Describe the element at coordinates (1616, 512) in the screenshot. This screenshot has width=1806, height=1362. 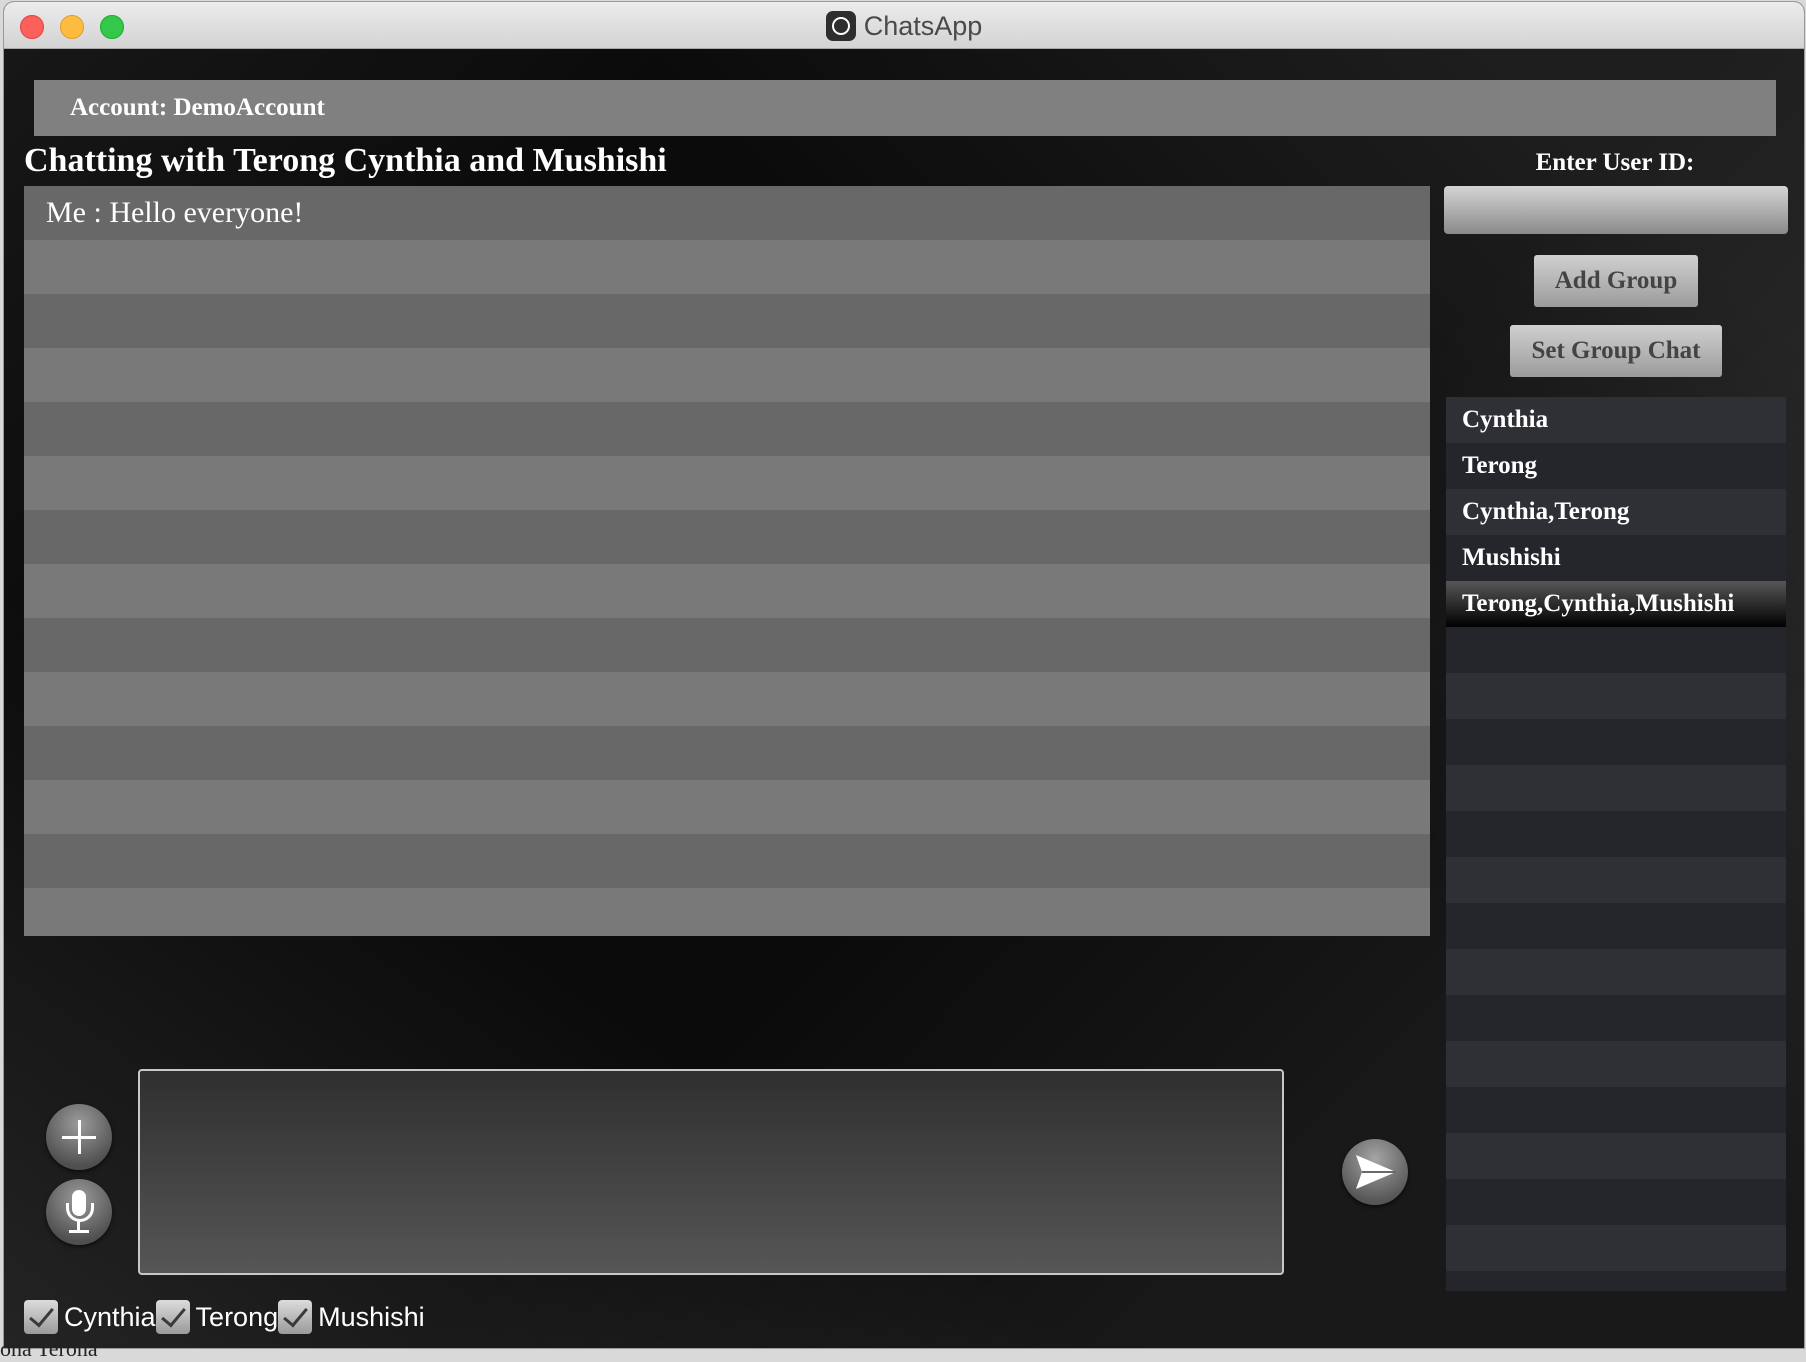
I see `group-item-cynthia-terong: Cynthia,Terong` at that location.